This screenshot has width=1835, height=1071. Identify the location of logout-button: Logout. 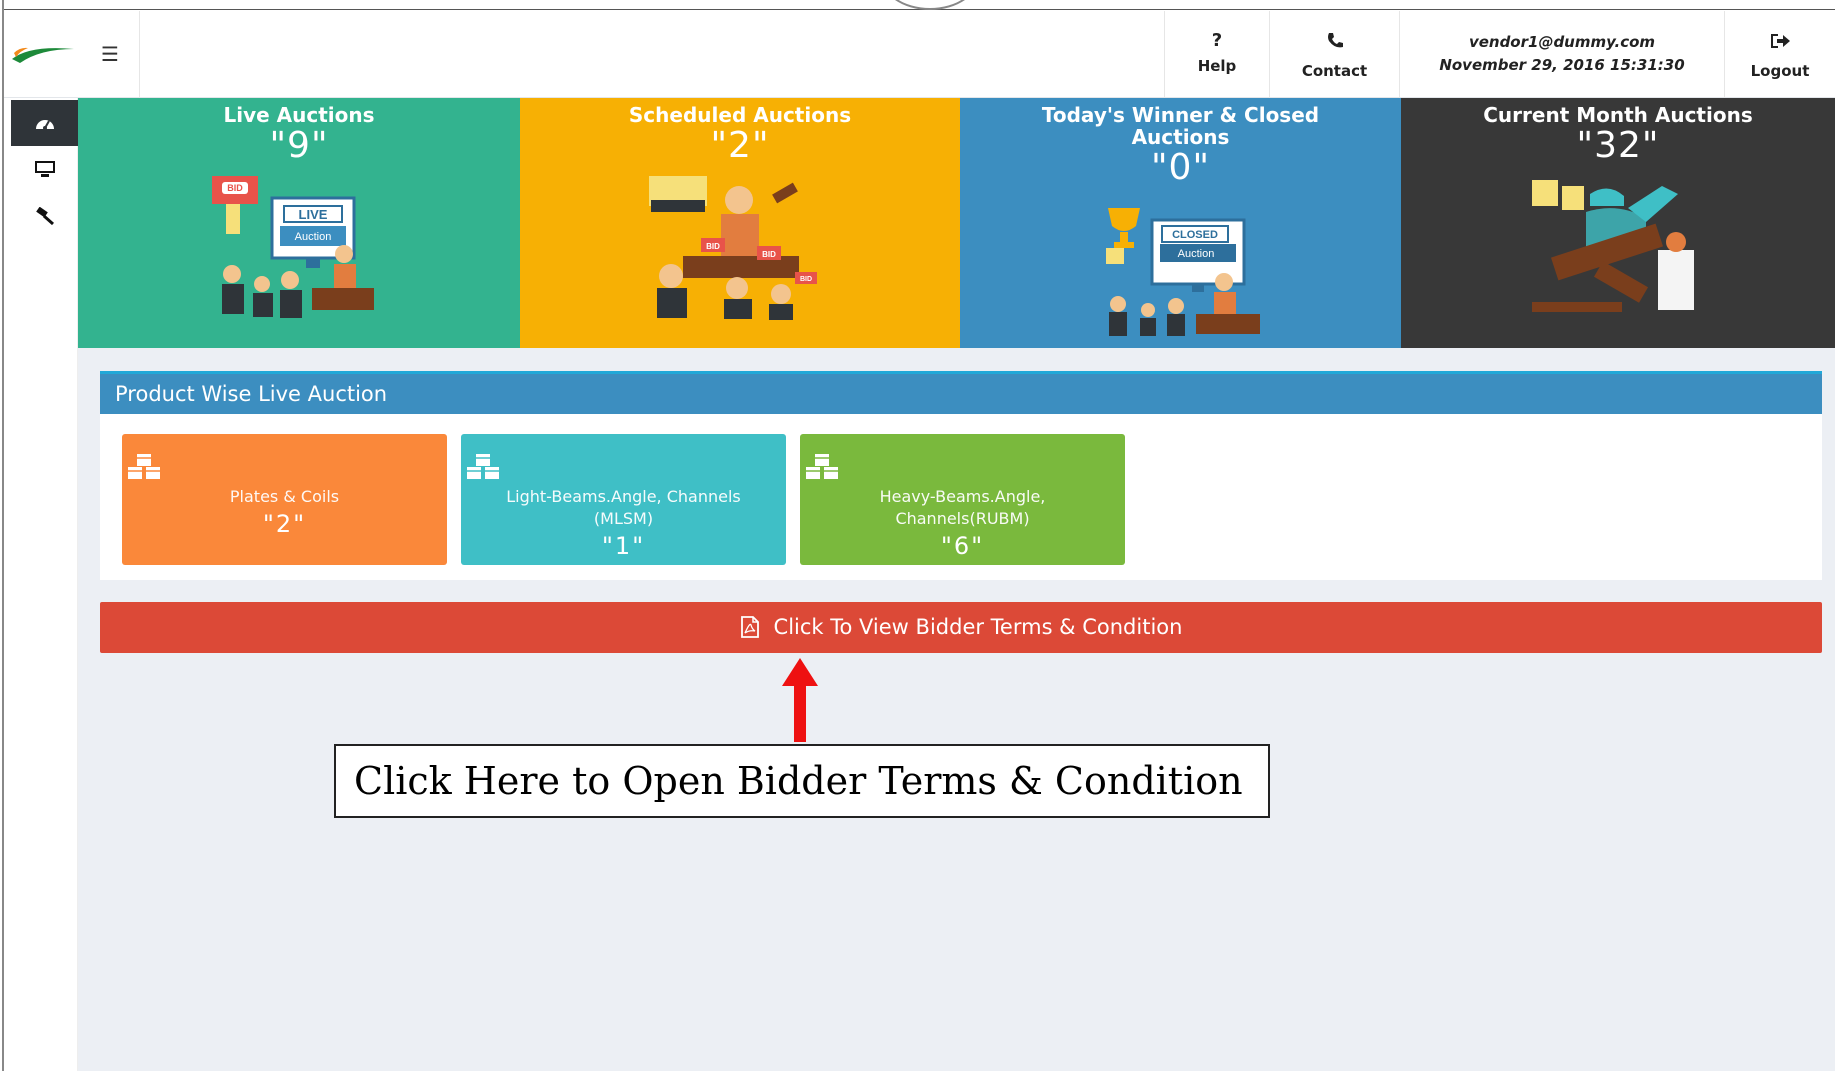
(1779, 54).